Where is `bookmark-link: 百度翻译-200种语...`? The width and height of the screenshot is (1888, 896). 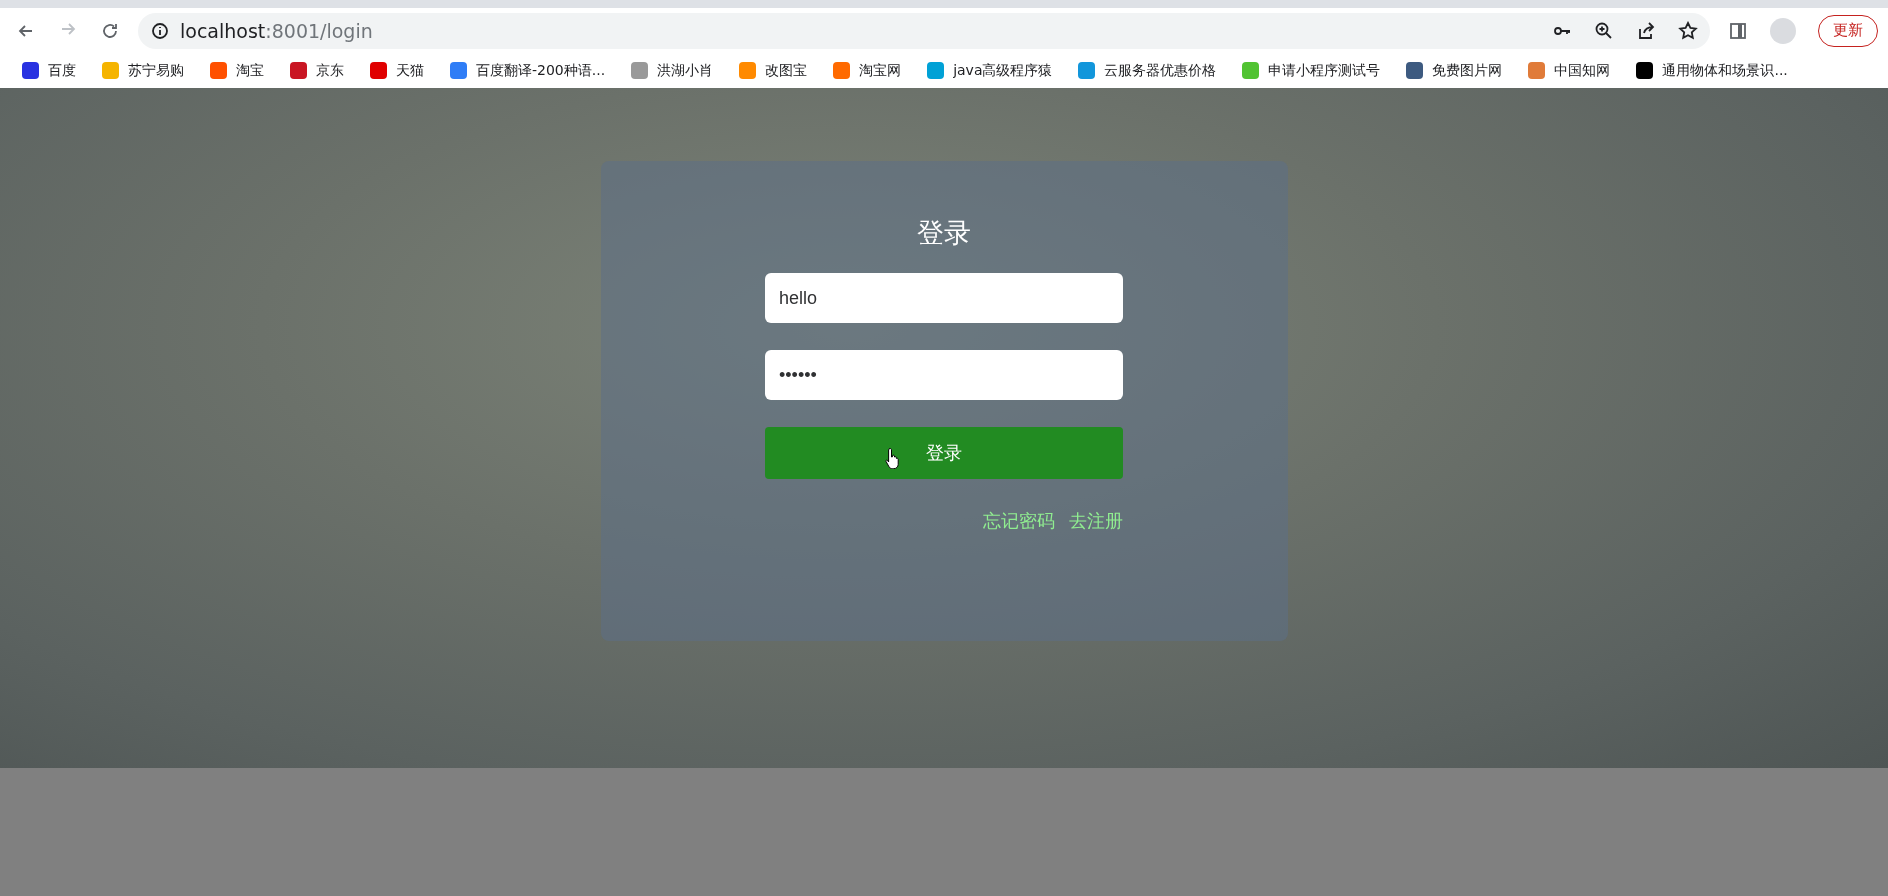
bookmark-link: 百度翻译-200种语... is located at coordinates (528, 70).